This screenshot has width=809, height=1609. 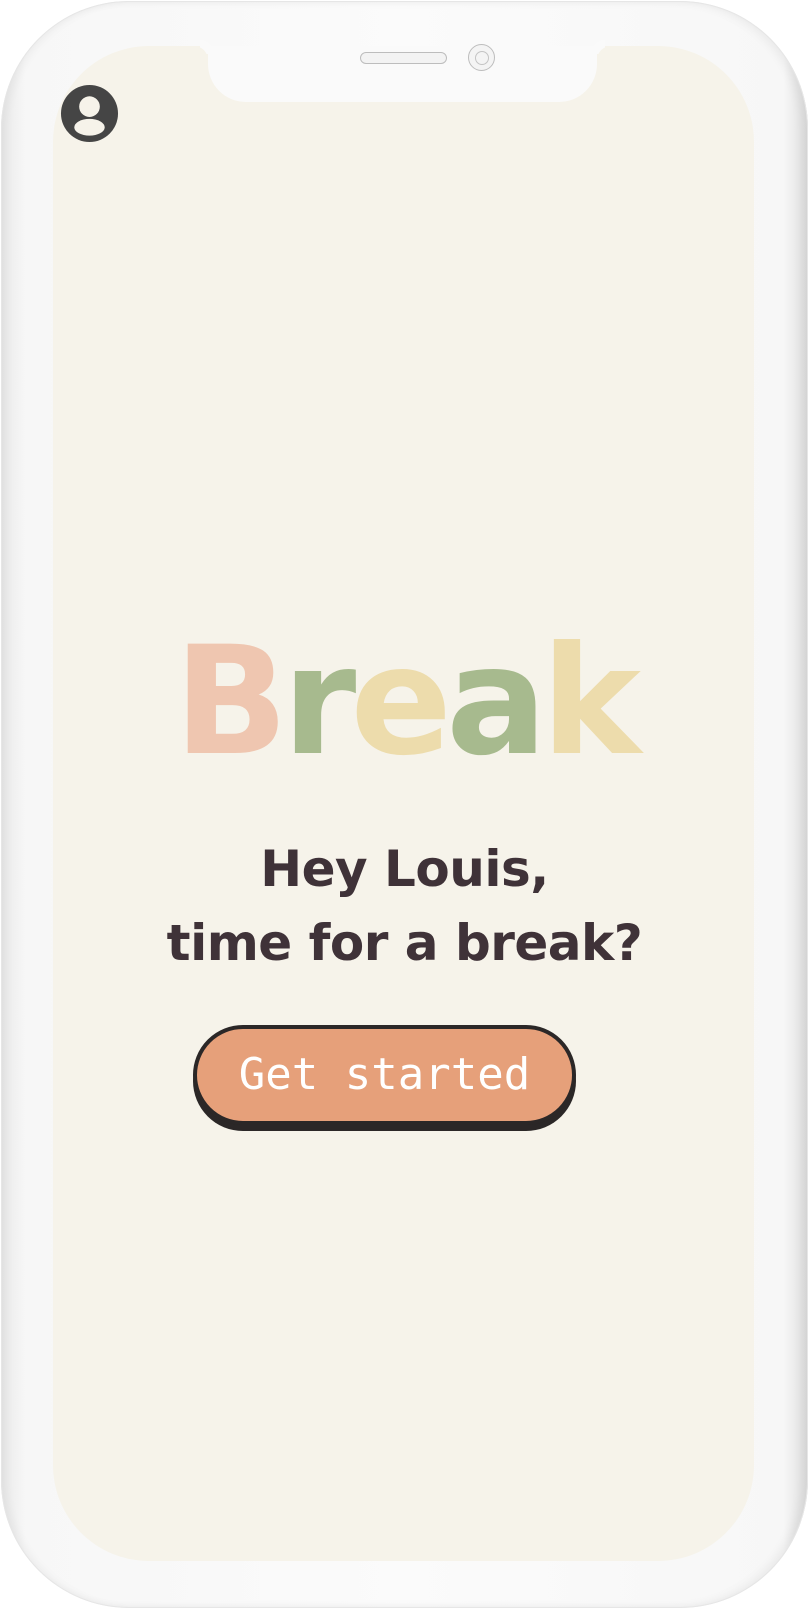 I want to click on brand-letter: k, so click(x=591, y=702).